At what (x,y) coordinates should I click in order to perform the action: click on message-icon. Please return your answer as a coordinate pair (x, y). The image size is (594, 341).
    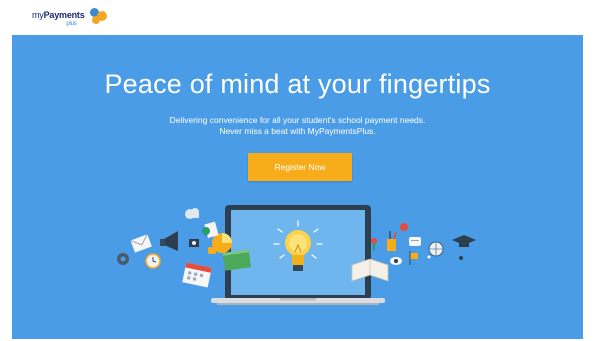
    Looking at the image, I should click on (415, 241).